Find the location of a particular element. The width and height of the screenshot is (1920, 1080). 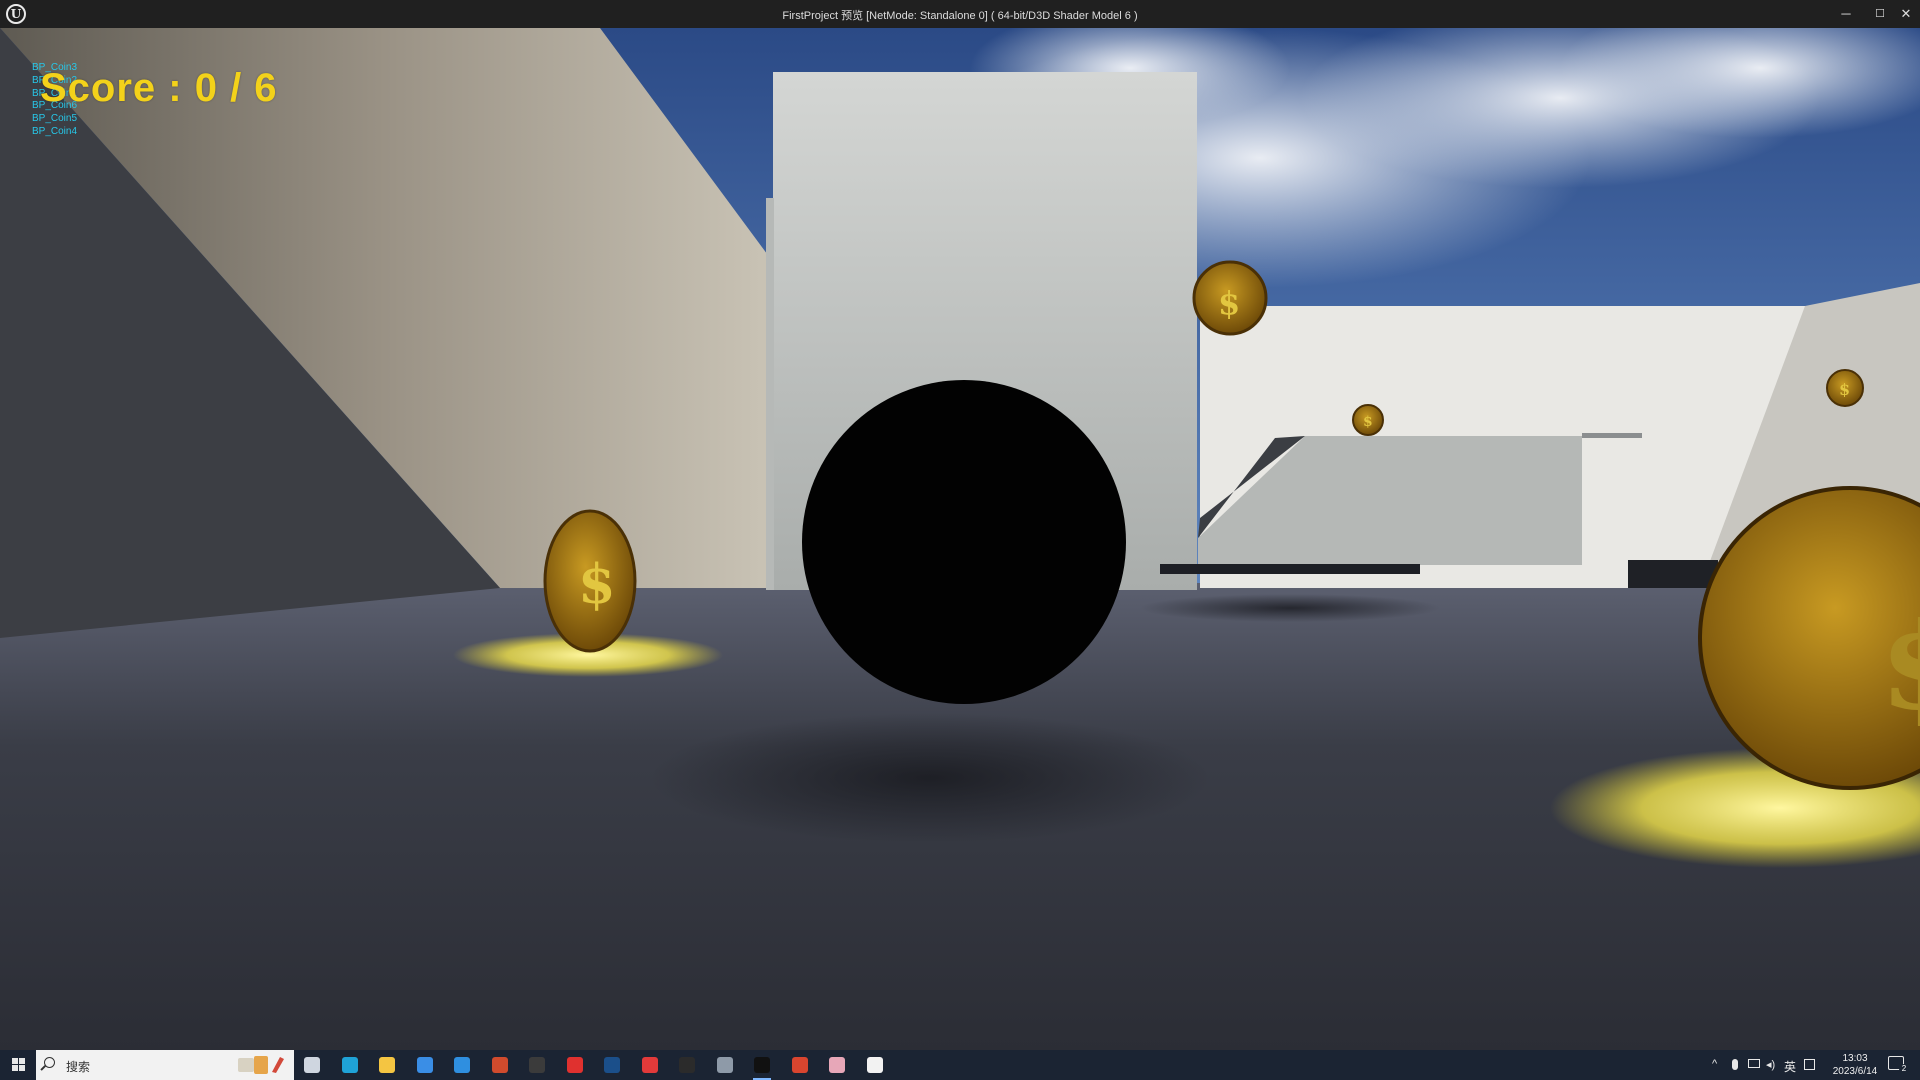

windows-start-icon is located at coordinates (18, 1065).